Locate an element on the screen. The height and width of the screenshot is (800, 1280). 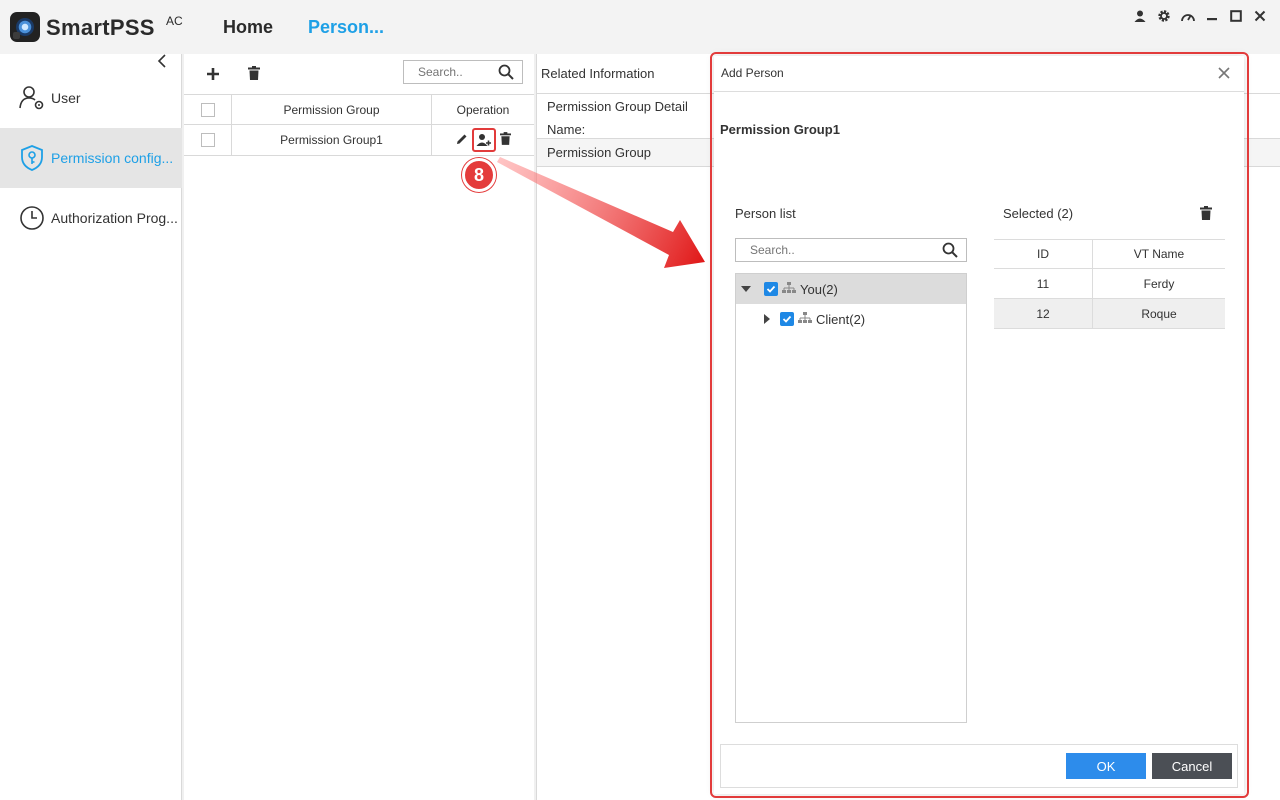
sidebar-item-label: User is located at coordinates (66, 98).